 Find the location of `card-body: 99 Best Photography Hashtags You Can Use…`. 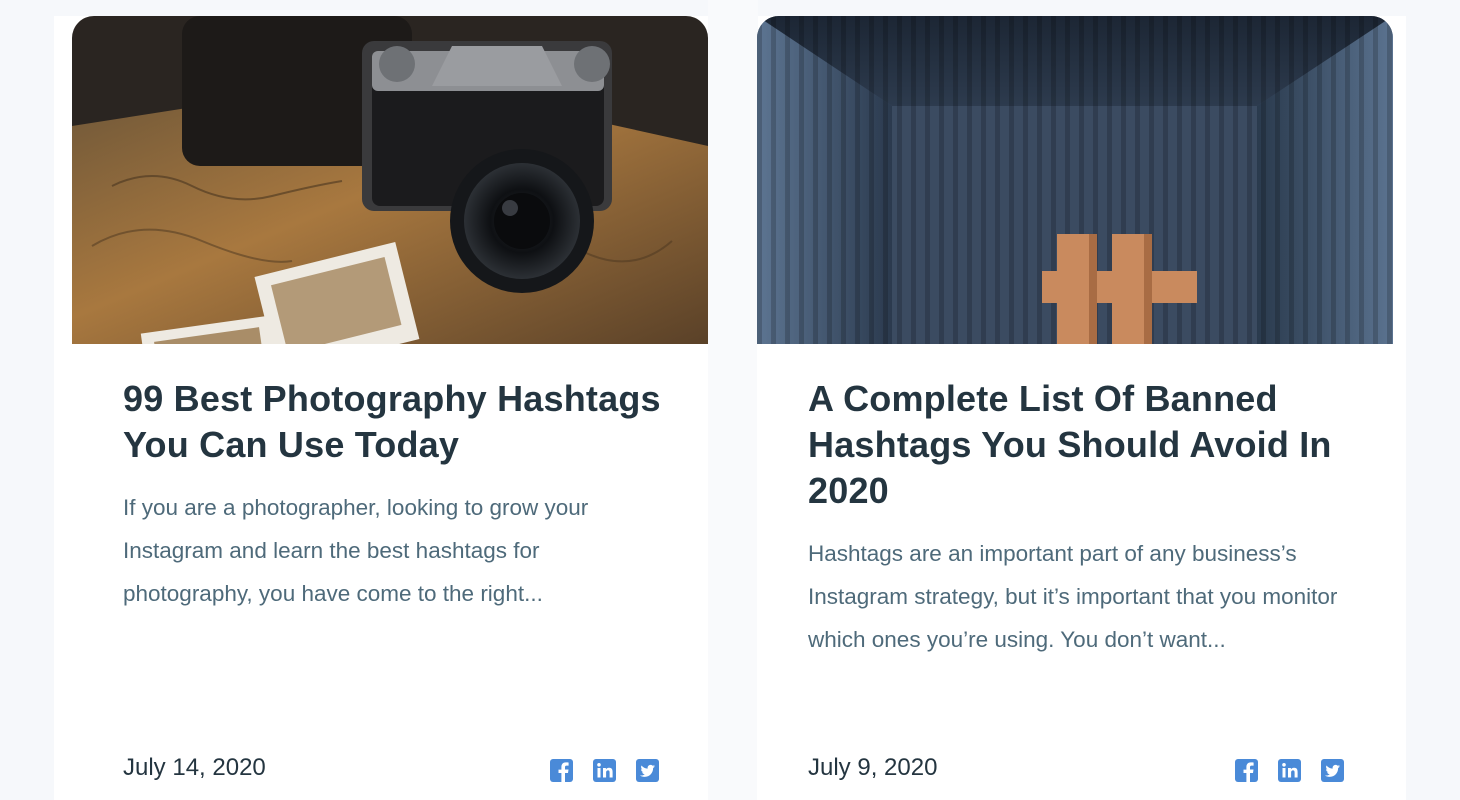

card-body: 99 Best Photography Hashtags You Can Use… is located at coordinates (393, 495).